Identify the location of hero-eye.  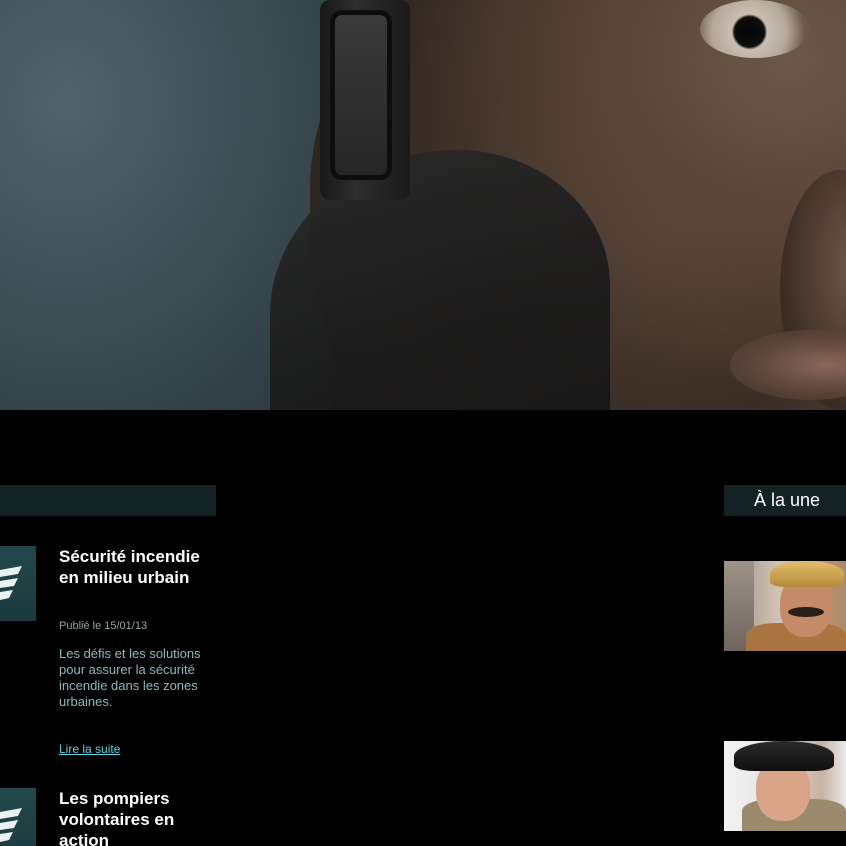
(755, 29).